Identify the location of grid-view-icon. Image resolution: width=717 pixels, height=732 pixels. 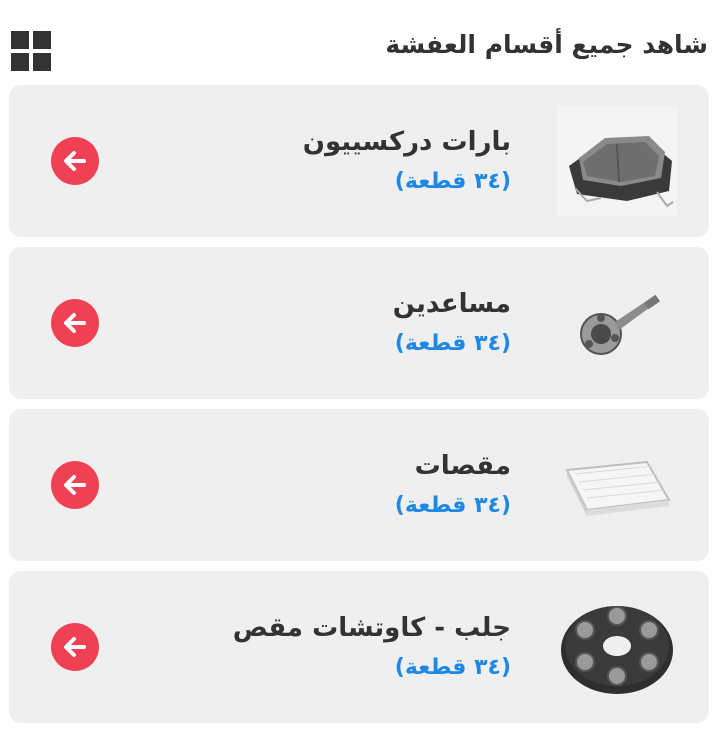
(31, 51).